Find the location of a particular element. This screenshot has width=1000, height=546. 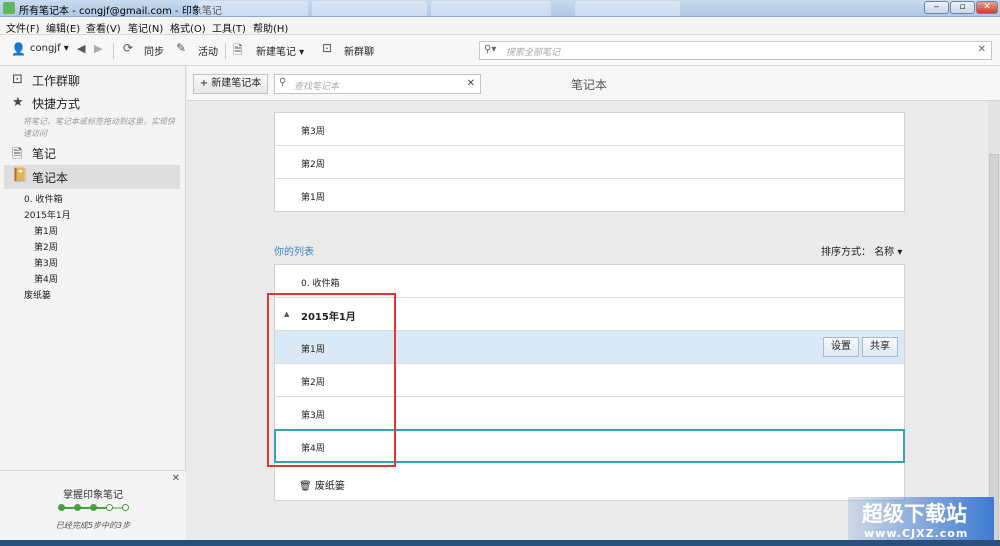

onboarding-status: 已经完成5步中的3步 is located at coordinates (93, 525).